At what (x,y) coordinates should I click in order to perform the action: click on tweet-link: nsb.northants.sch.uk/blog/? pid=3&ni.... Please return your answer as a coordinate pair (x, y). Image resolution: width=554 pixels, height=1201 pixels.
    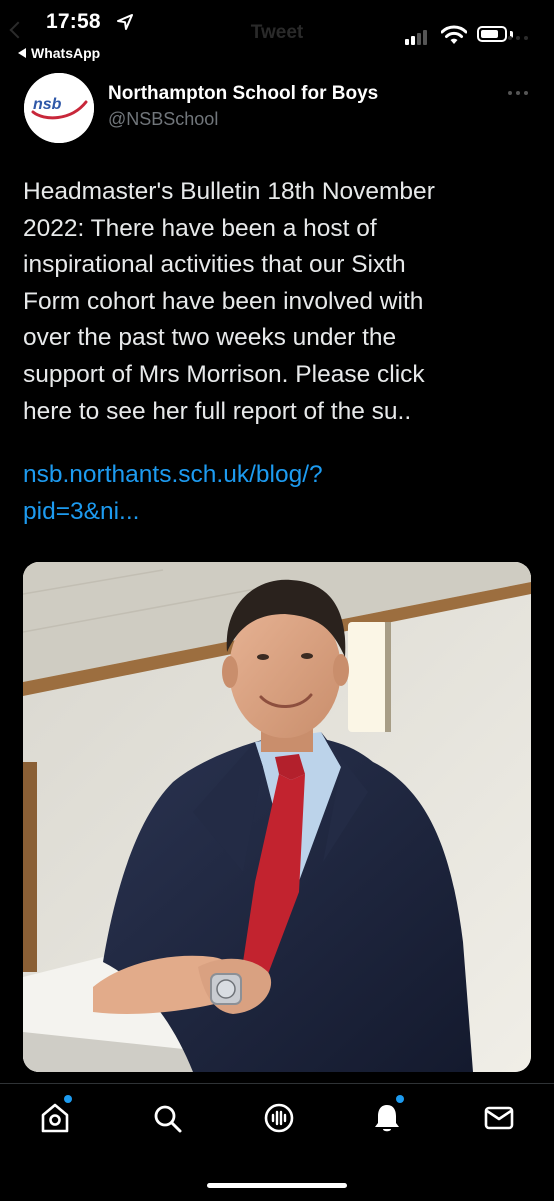
    Looking at the image, I should click on (280, 493).